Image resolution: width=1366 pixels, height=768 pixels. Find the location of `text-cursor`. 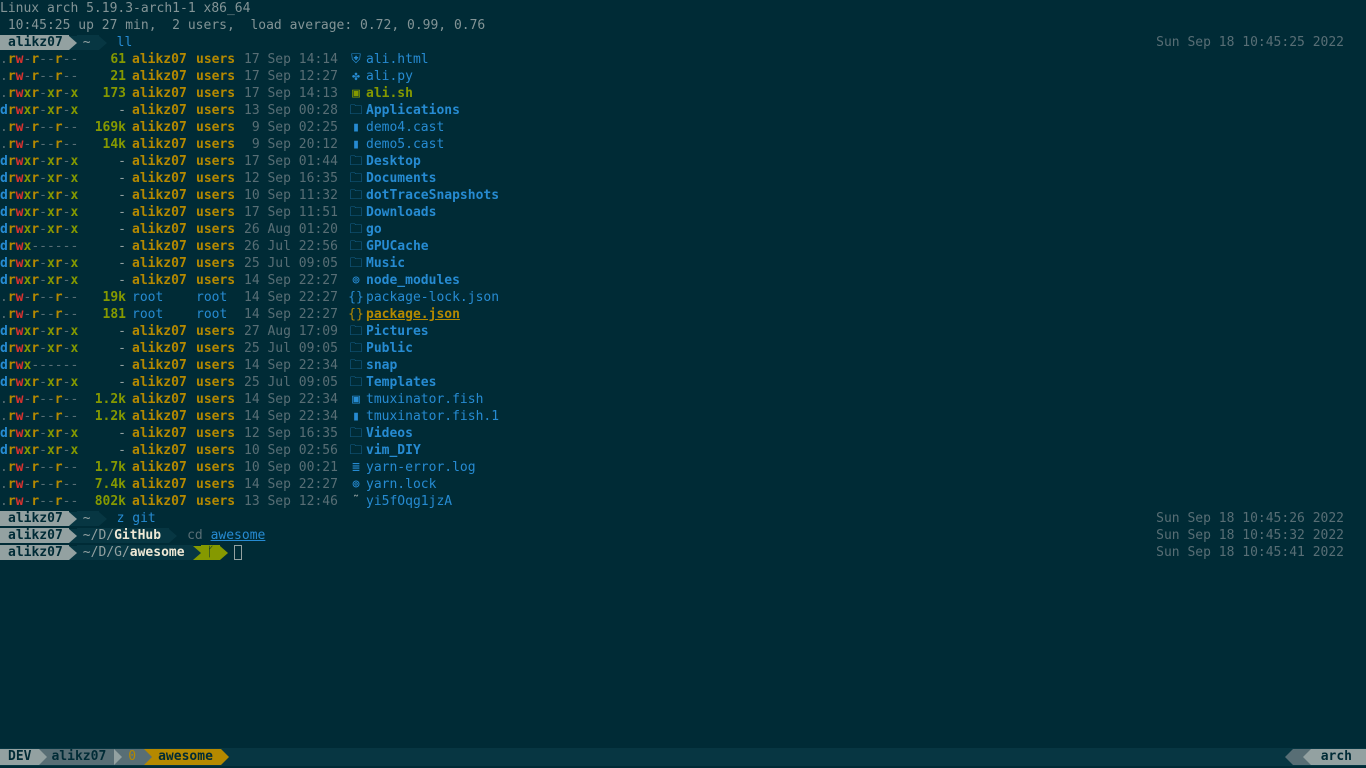

text-cursor is located at coordinates (238, 552).